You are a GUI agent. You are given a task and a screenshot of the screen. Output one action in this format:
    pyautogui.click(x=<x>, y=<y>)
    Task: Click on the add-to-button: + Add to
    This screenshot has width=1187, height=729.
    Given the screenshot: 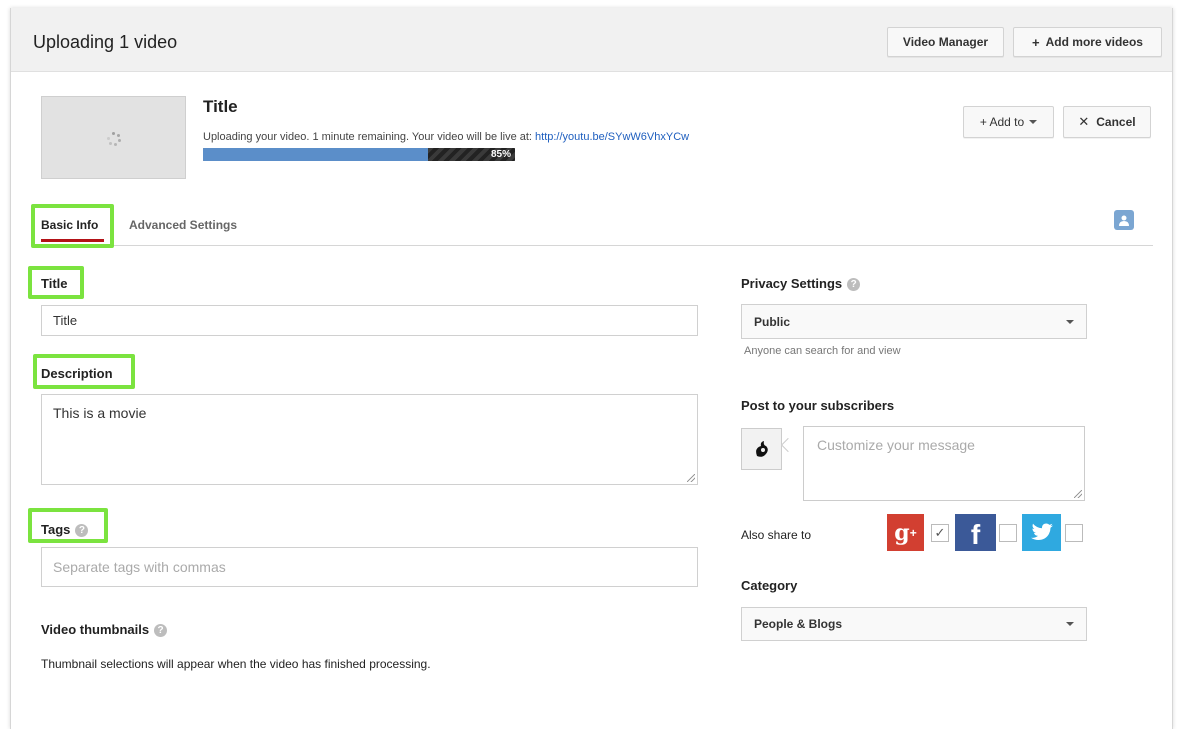 What is the action you would take?
    pyautogui.click(x=1008, y=122)
    